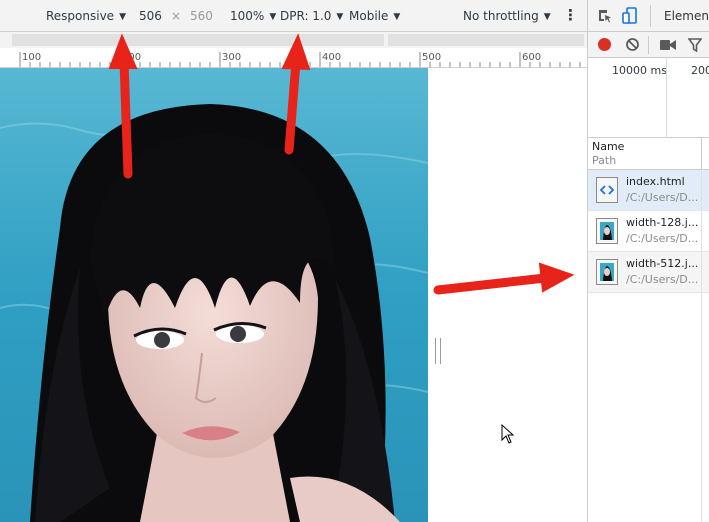 This screenshot has height=522, width=709. What do you see at coordinates (632, 44) in the screenshot?
I see `clear-icon` at bounding box center [632, 44].